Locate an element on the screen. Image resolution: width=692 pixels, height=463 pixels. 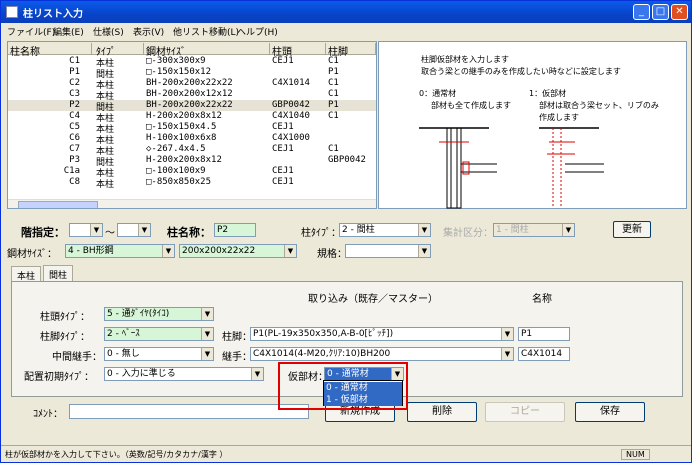
aggregate-select: 1 - 間柱 ▼ is located at coordinates (534, 230).